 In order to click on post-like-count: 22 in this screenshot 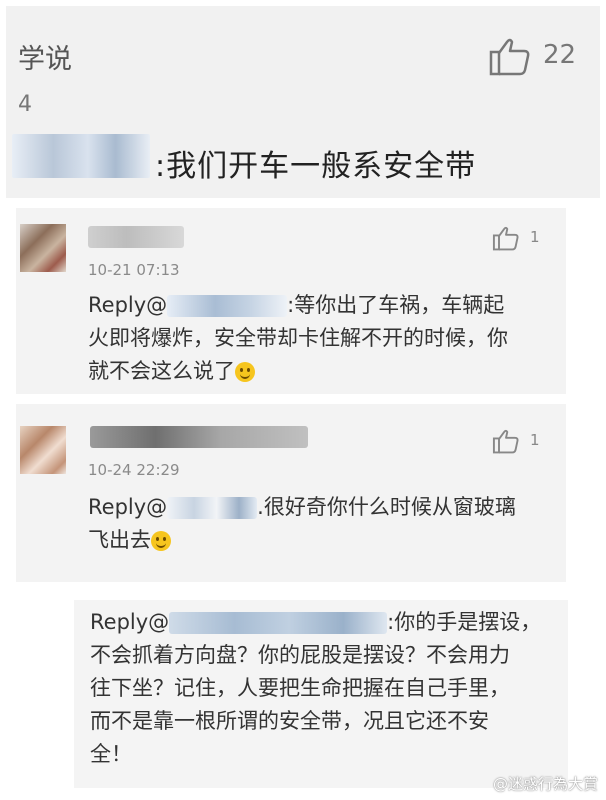, I will do `click(560, 55)`.